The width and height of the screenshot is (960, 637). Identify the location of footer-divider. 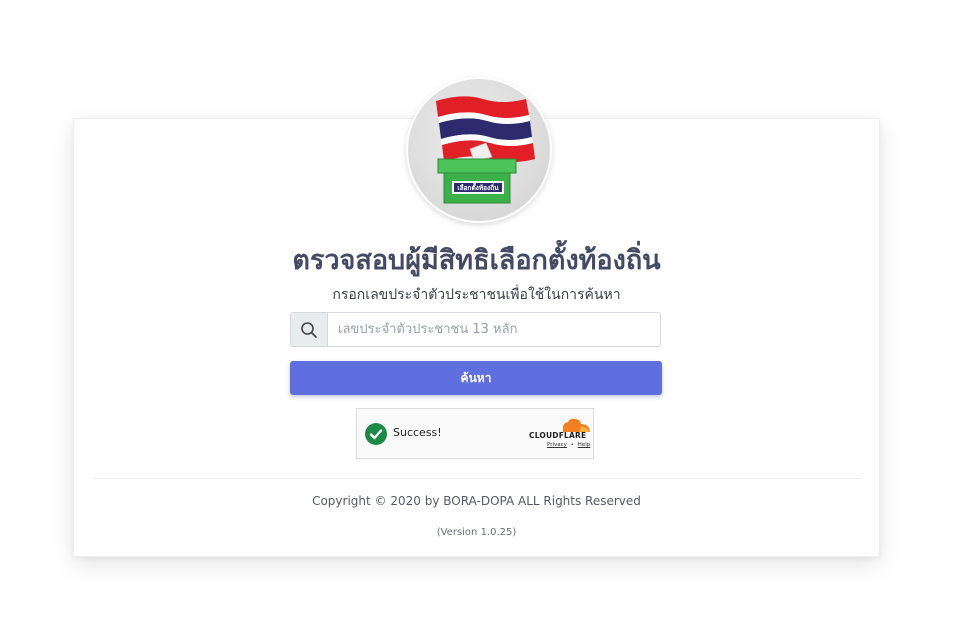
(476, 478).